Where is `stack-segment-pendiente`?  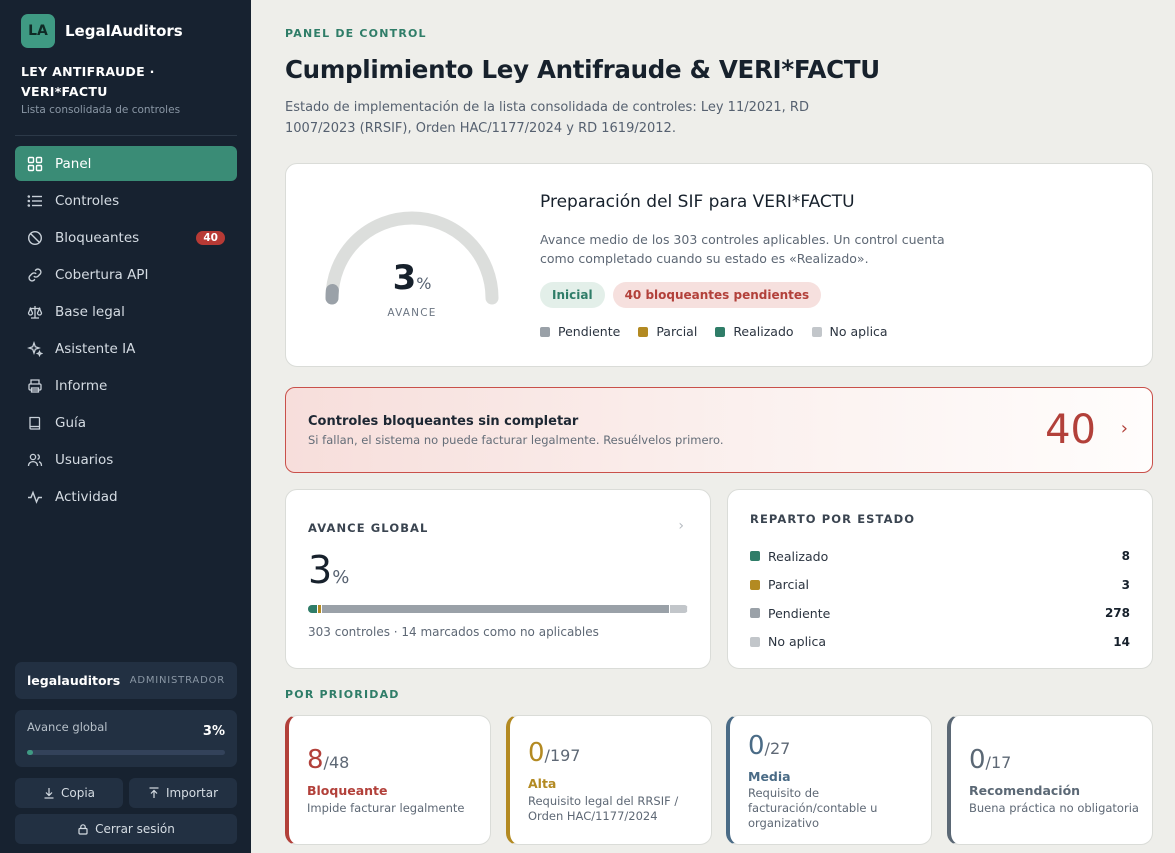 stack-segment-pendiente is located at coordinates (496, 609).